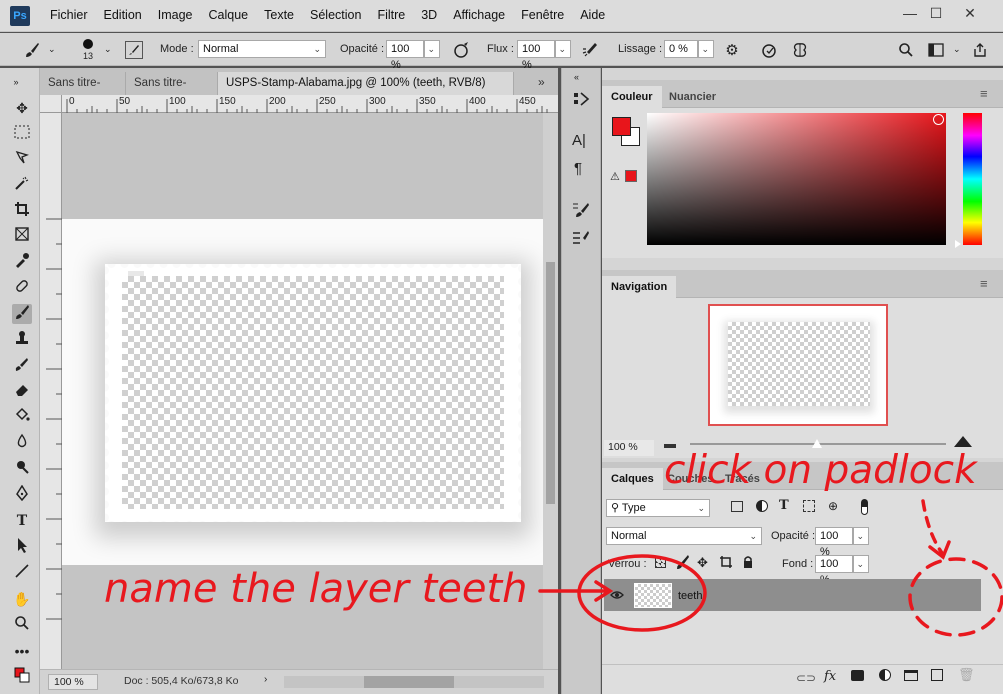 The image size is (1003, 694). Describe the element at coordinates (958, 244) in the screenshot. I see `hue-slider-handle` at that location.